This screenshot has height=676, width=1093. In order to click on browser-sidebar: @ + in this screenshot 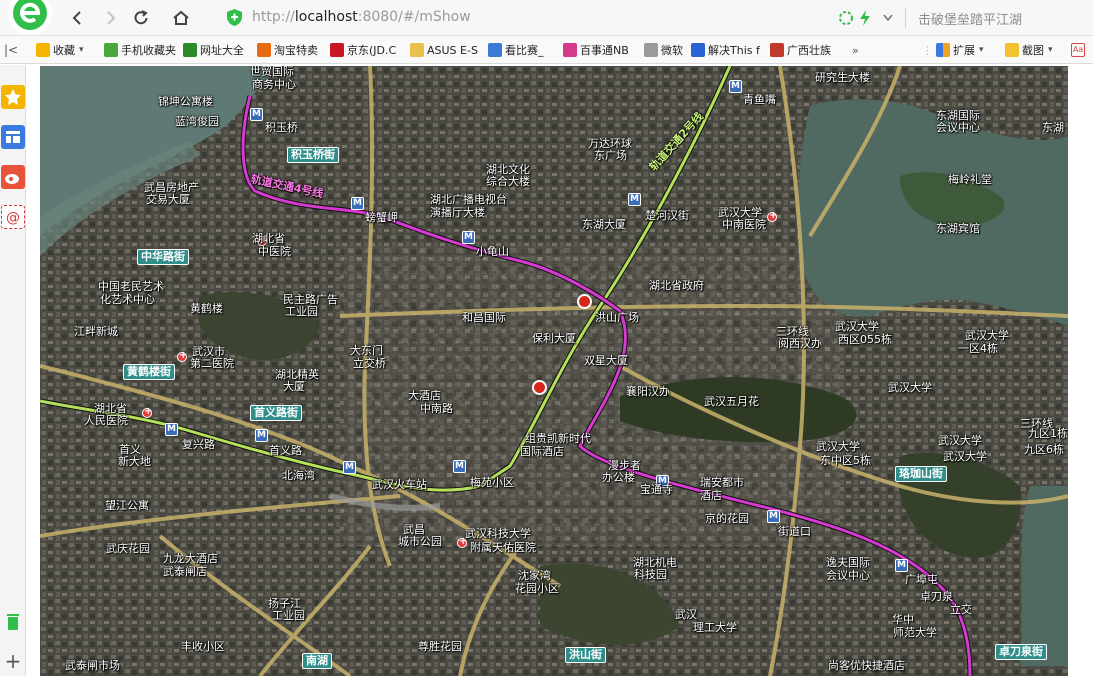, I will do `click(13, 370)`.